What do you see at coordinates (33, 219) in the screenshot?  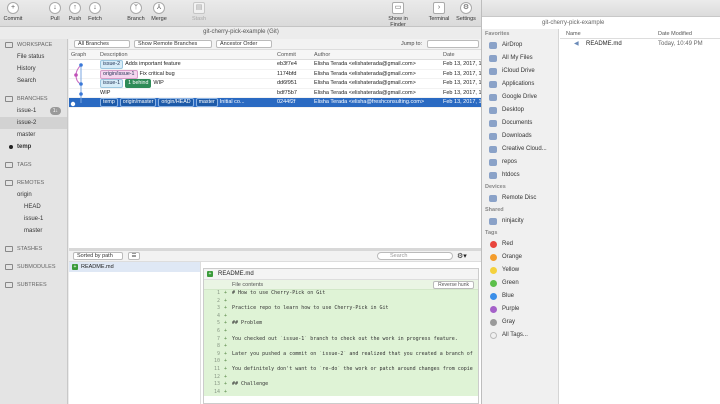 I see `sidebar-remote-issue-1: issue-1` at bounding box center [33, 219].